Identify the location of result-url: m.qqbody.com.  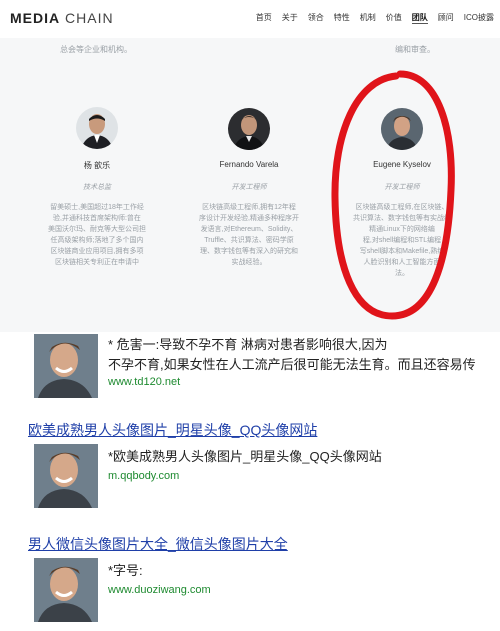
(143, 476).